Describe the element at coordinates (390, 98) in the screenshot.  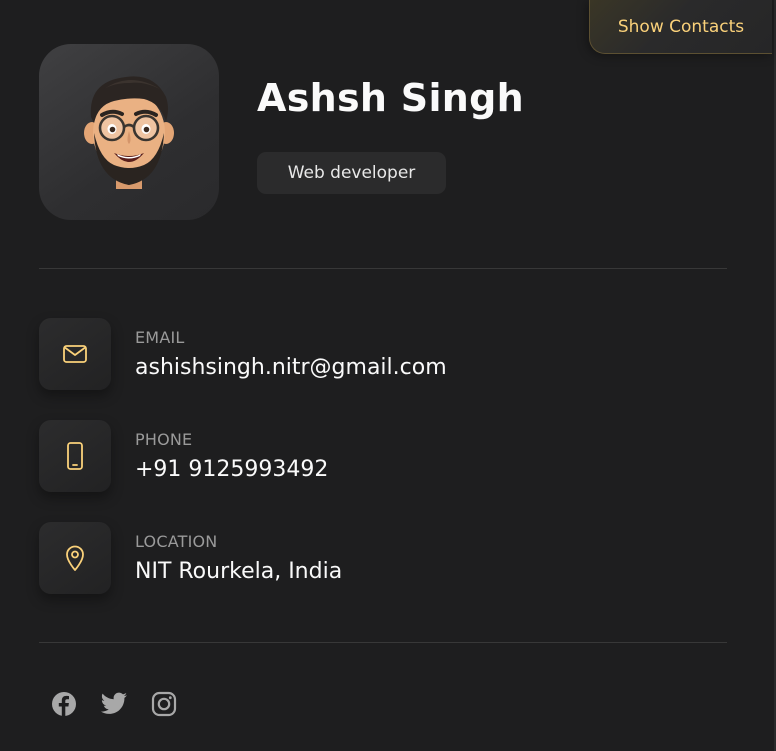
I see `profile-name: Ashsh Singh` at that location.